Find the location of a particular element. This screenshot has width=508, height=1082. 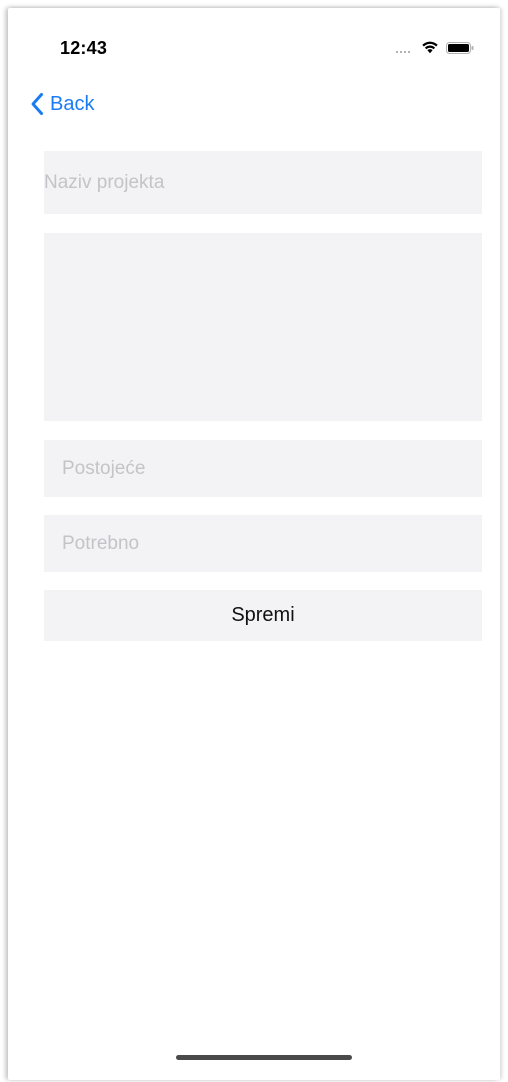

home-indicator is located at coordinates (264, 1057).